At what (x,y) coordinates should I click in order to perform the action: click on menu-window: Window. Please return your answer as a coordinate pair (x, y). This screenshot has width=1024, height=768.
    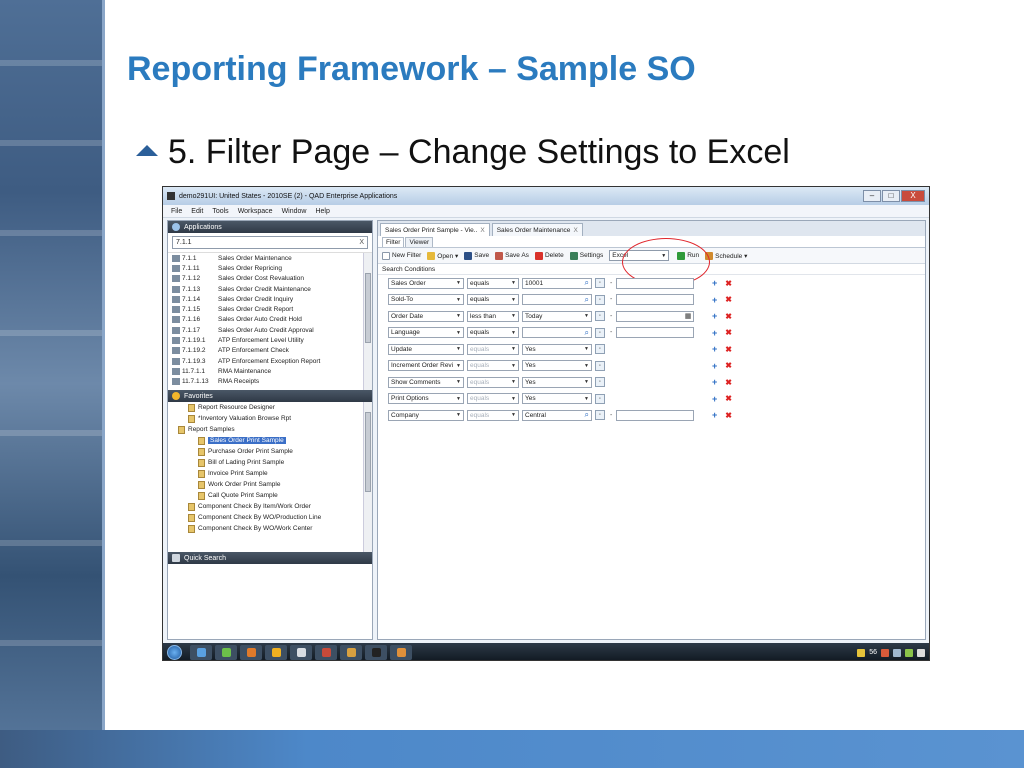
    Looking at the image, I should click on (294, 211).